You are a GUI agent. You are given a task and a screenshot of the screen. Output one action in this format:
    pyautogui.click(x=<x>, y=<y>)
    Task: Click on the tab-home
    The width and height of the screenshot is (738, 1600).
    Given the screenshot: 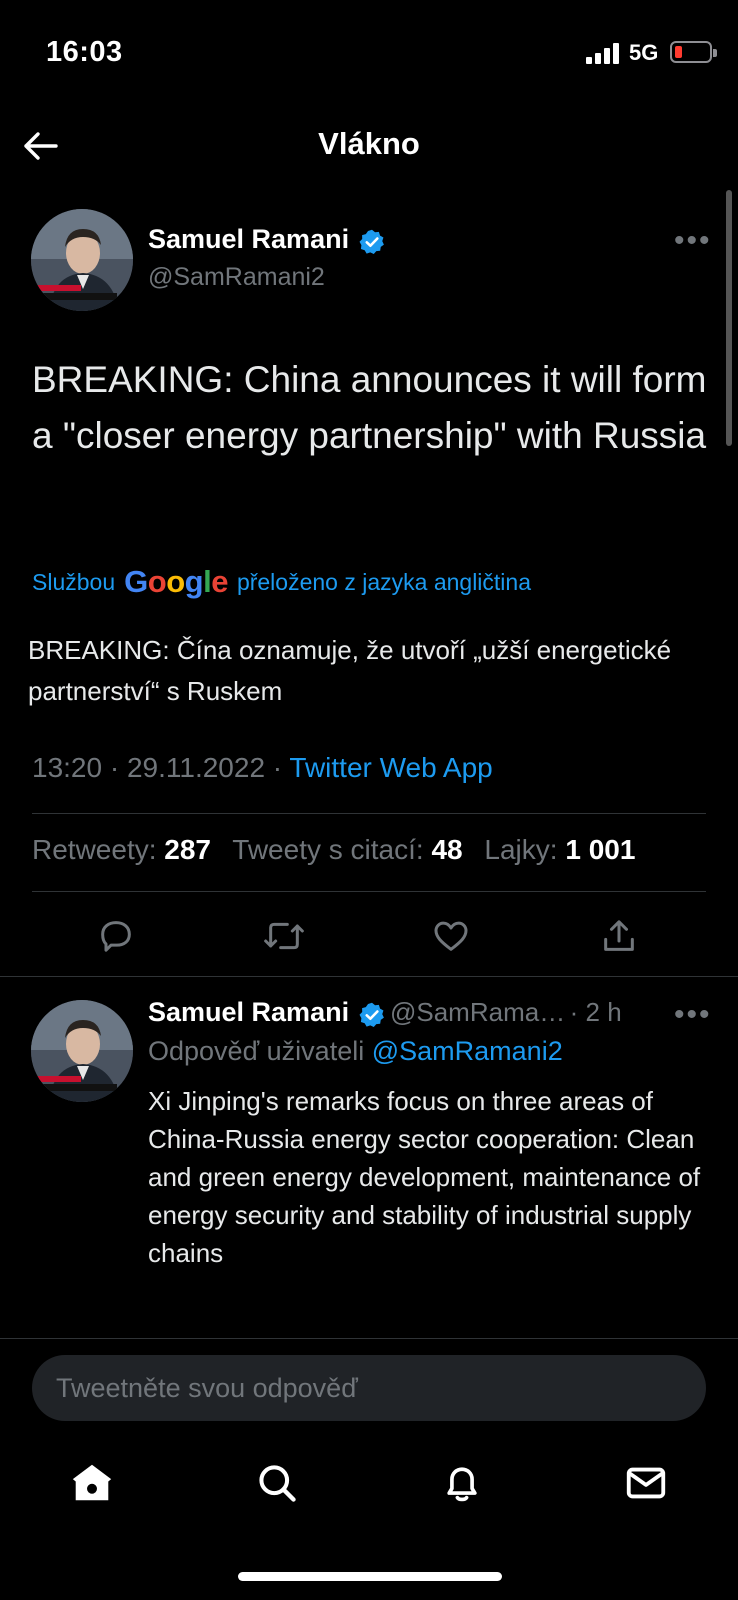 What is the action you would take?
    pyautogui.click(x=92, y=1483)
    